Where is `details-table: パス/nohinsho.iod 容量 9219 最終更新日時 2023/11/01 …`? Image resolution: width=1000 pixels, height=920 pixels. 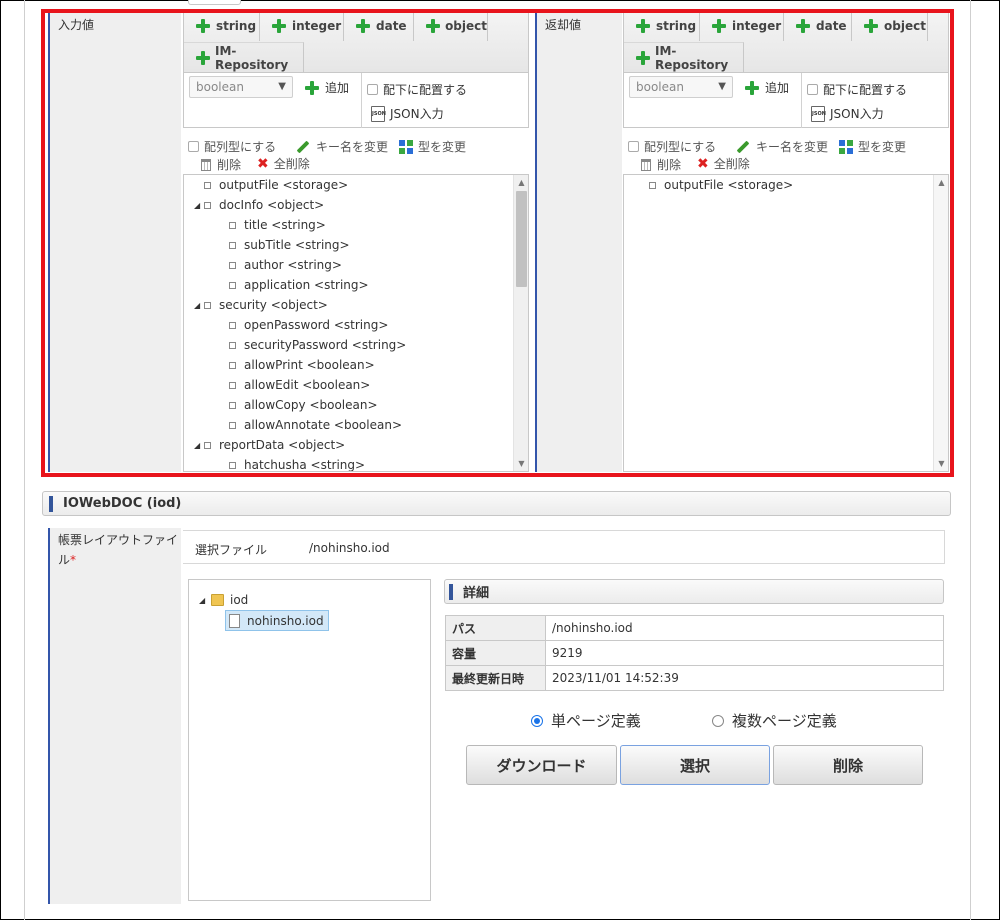 details-table: パス/nohinsho.iod 容量 9219 最終更新日時 2023/11/01 … is located at coordinates (694, 653).